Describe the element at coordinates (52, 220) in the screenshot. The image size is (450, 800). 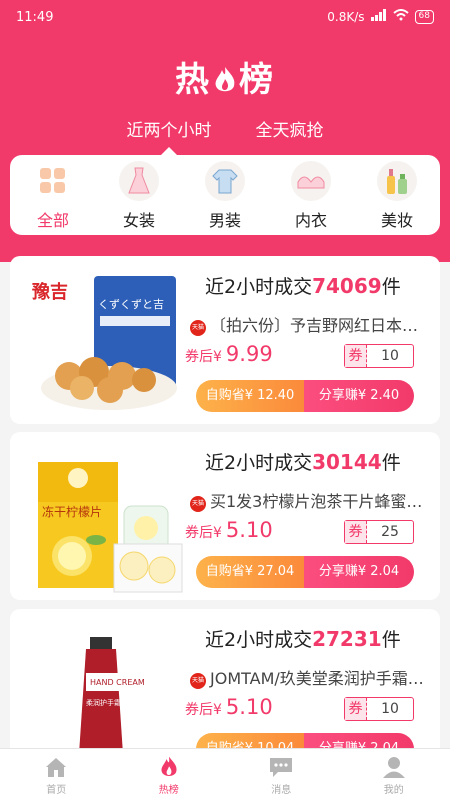
I see `category-label: 全部` at that location.